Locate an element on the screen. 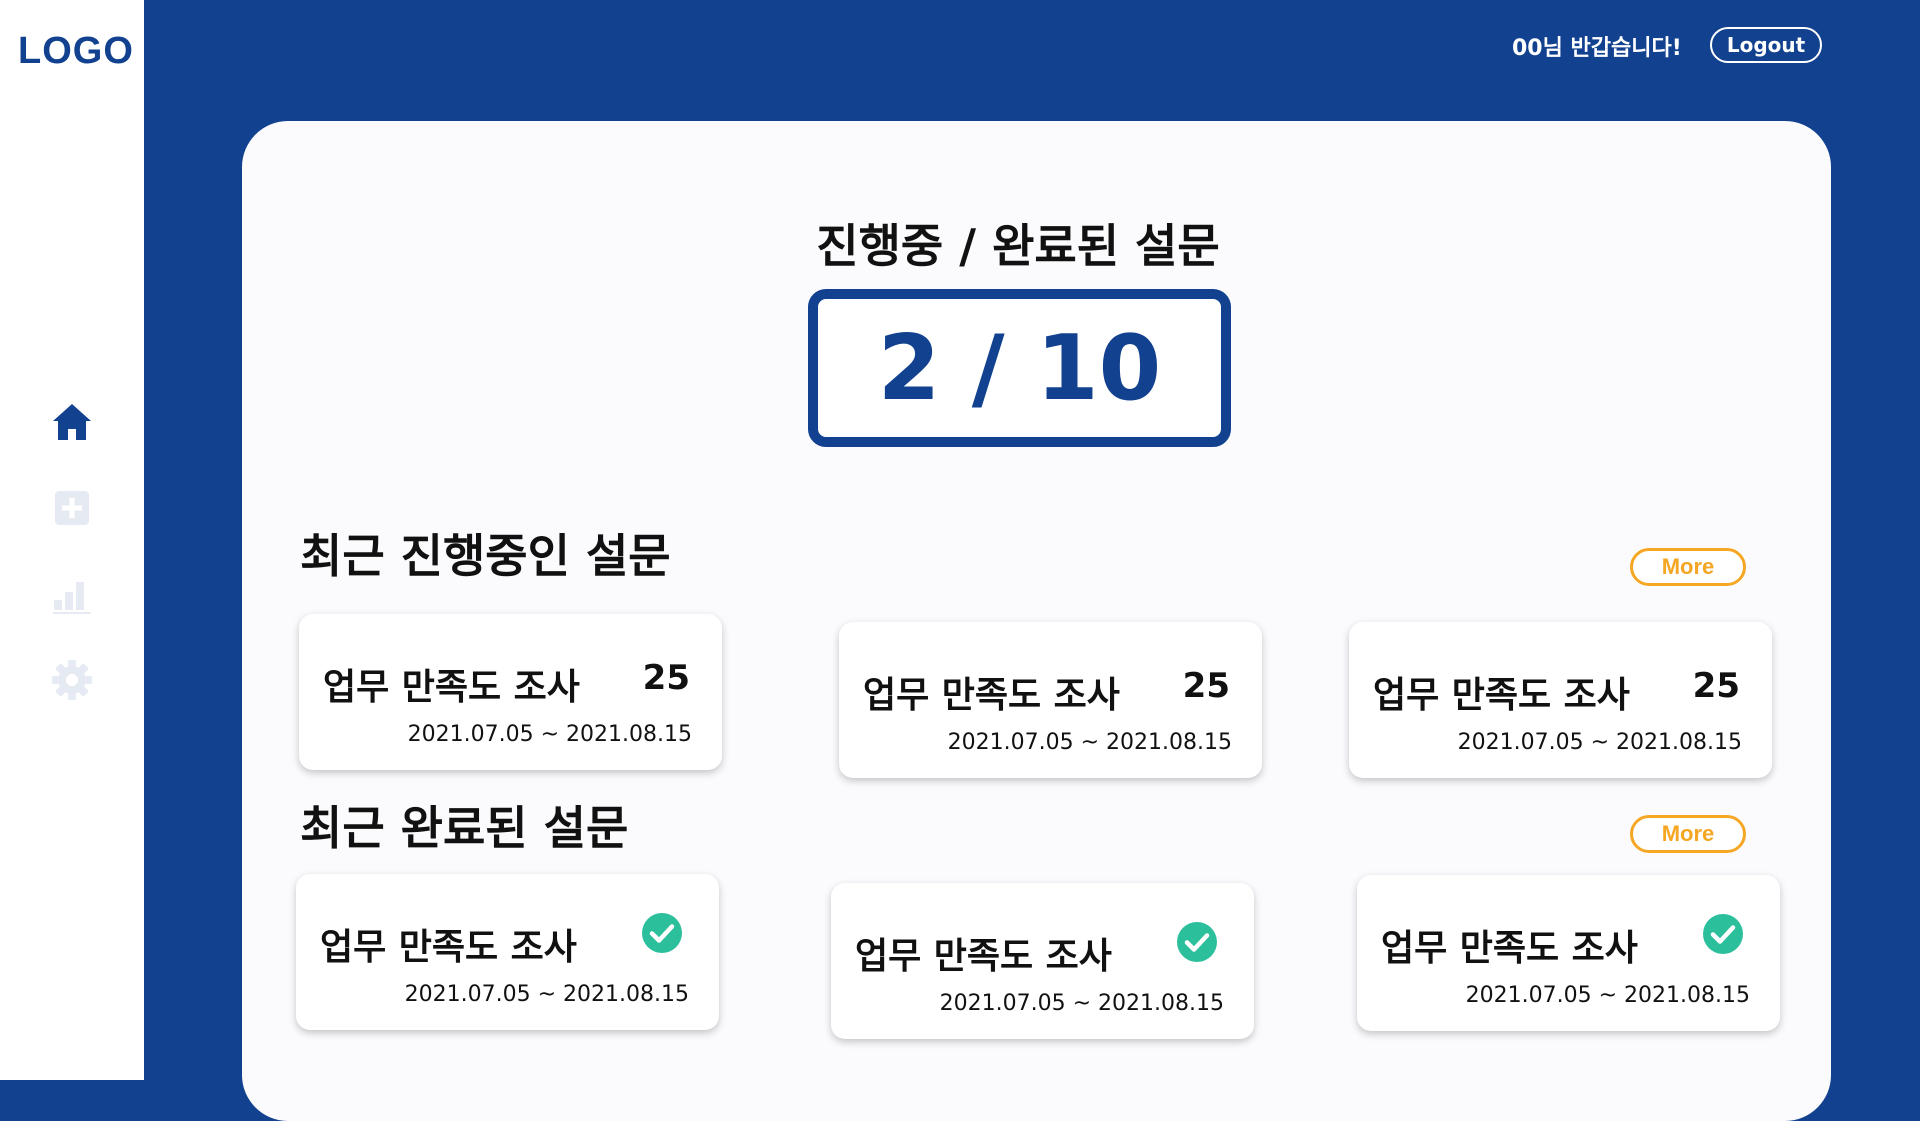  sidebar: LOGO is located at coordinates (72, 540).